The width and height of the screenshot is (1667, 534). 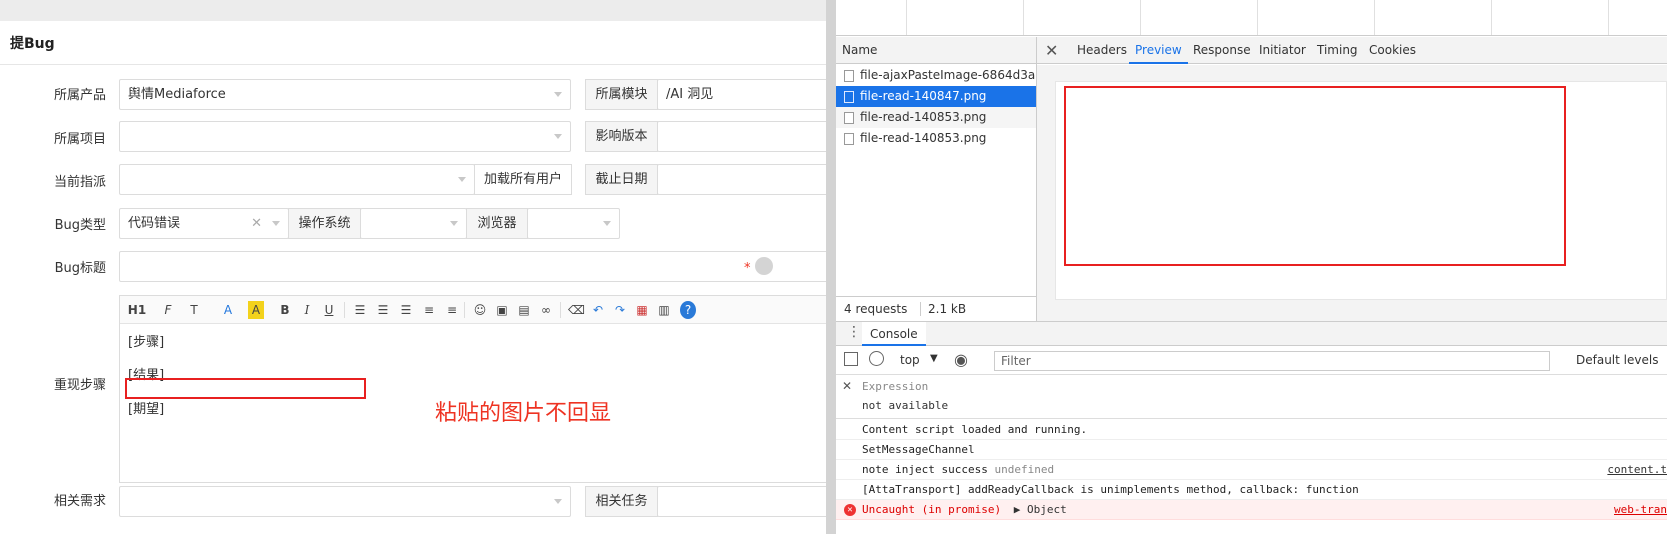 I want to click on request-count: 4 requests, so click(x=876, y=309).